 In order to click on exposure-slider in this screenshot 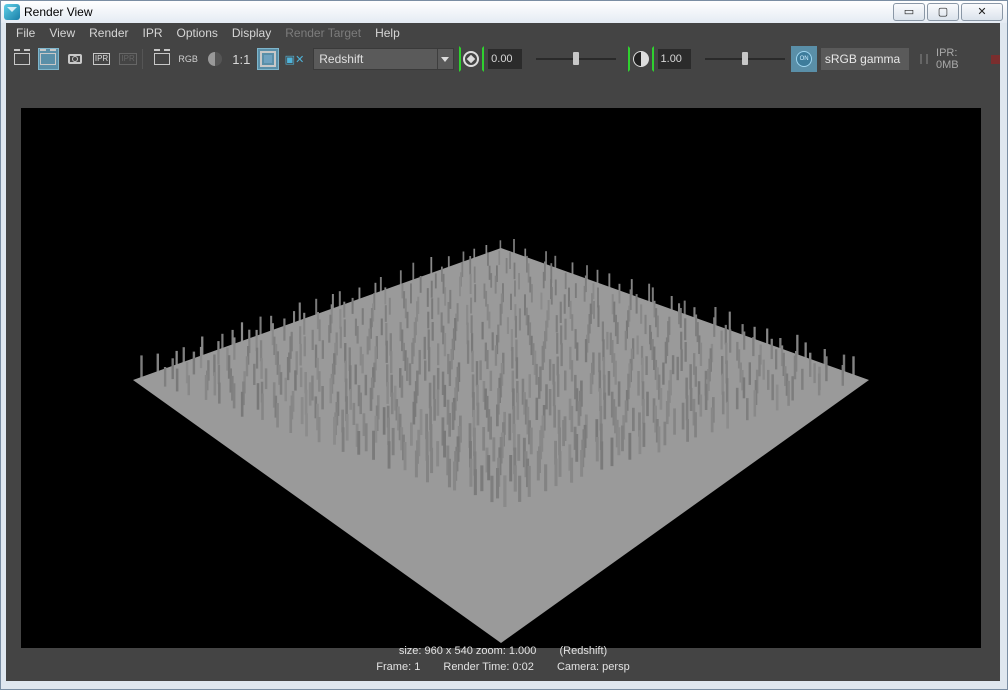, I will do `click(575, 59)`.